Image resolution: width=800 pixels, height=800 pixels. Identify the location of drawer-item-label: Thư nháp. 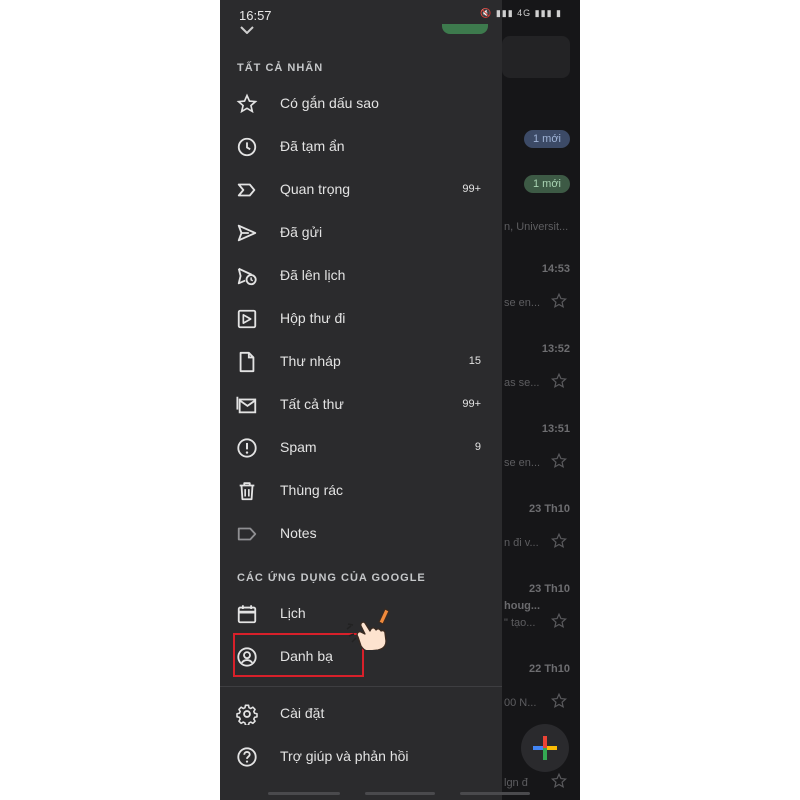
(310, 361).